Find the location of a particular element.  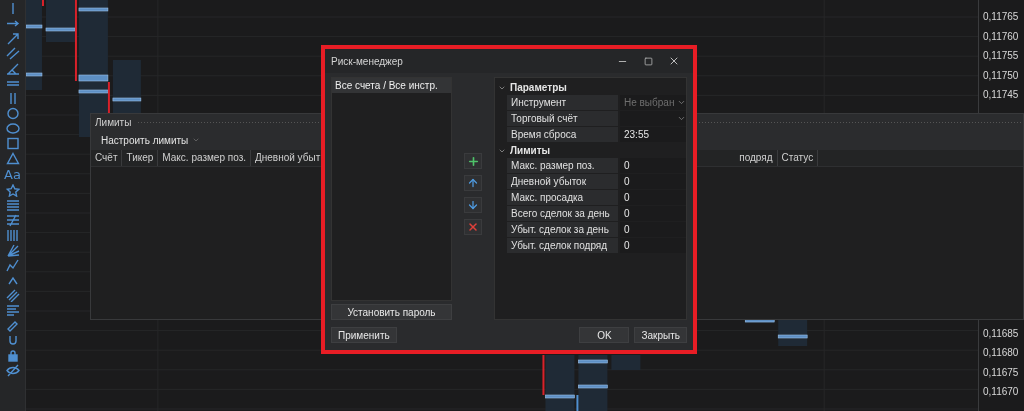

lock-icon is located at coordinates (12, 355).